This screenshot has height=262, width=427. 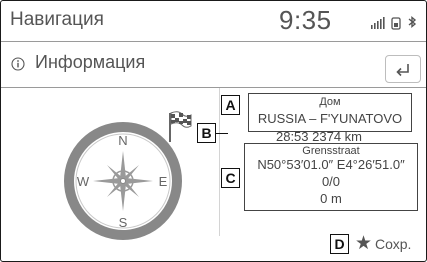 What do you see at coordinates (222, 133) in the screenshot?
I see `callout-b-leader` at bounding box center [222, 133].